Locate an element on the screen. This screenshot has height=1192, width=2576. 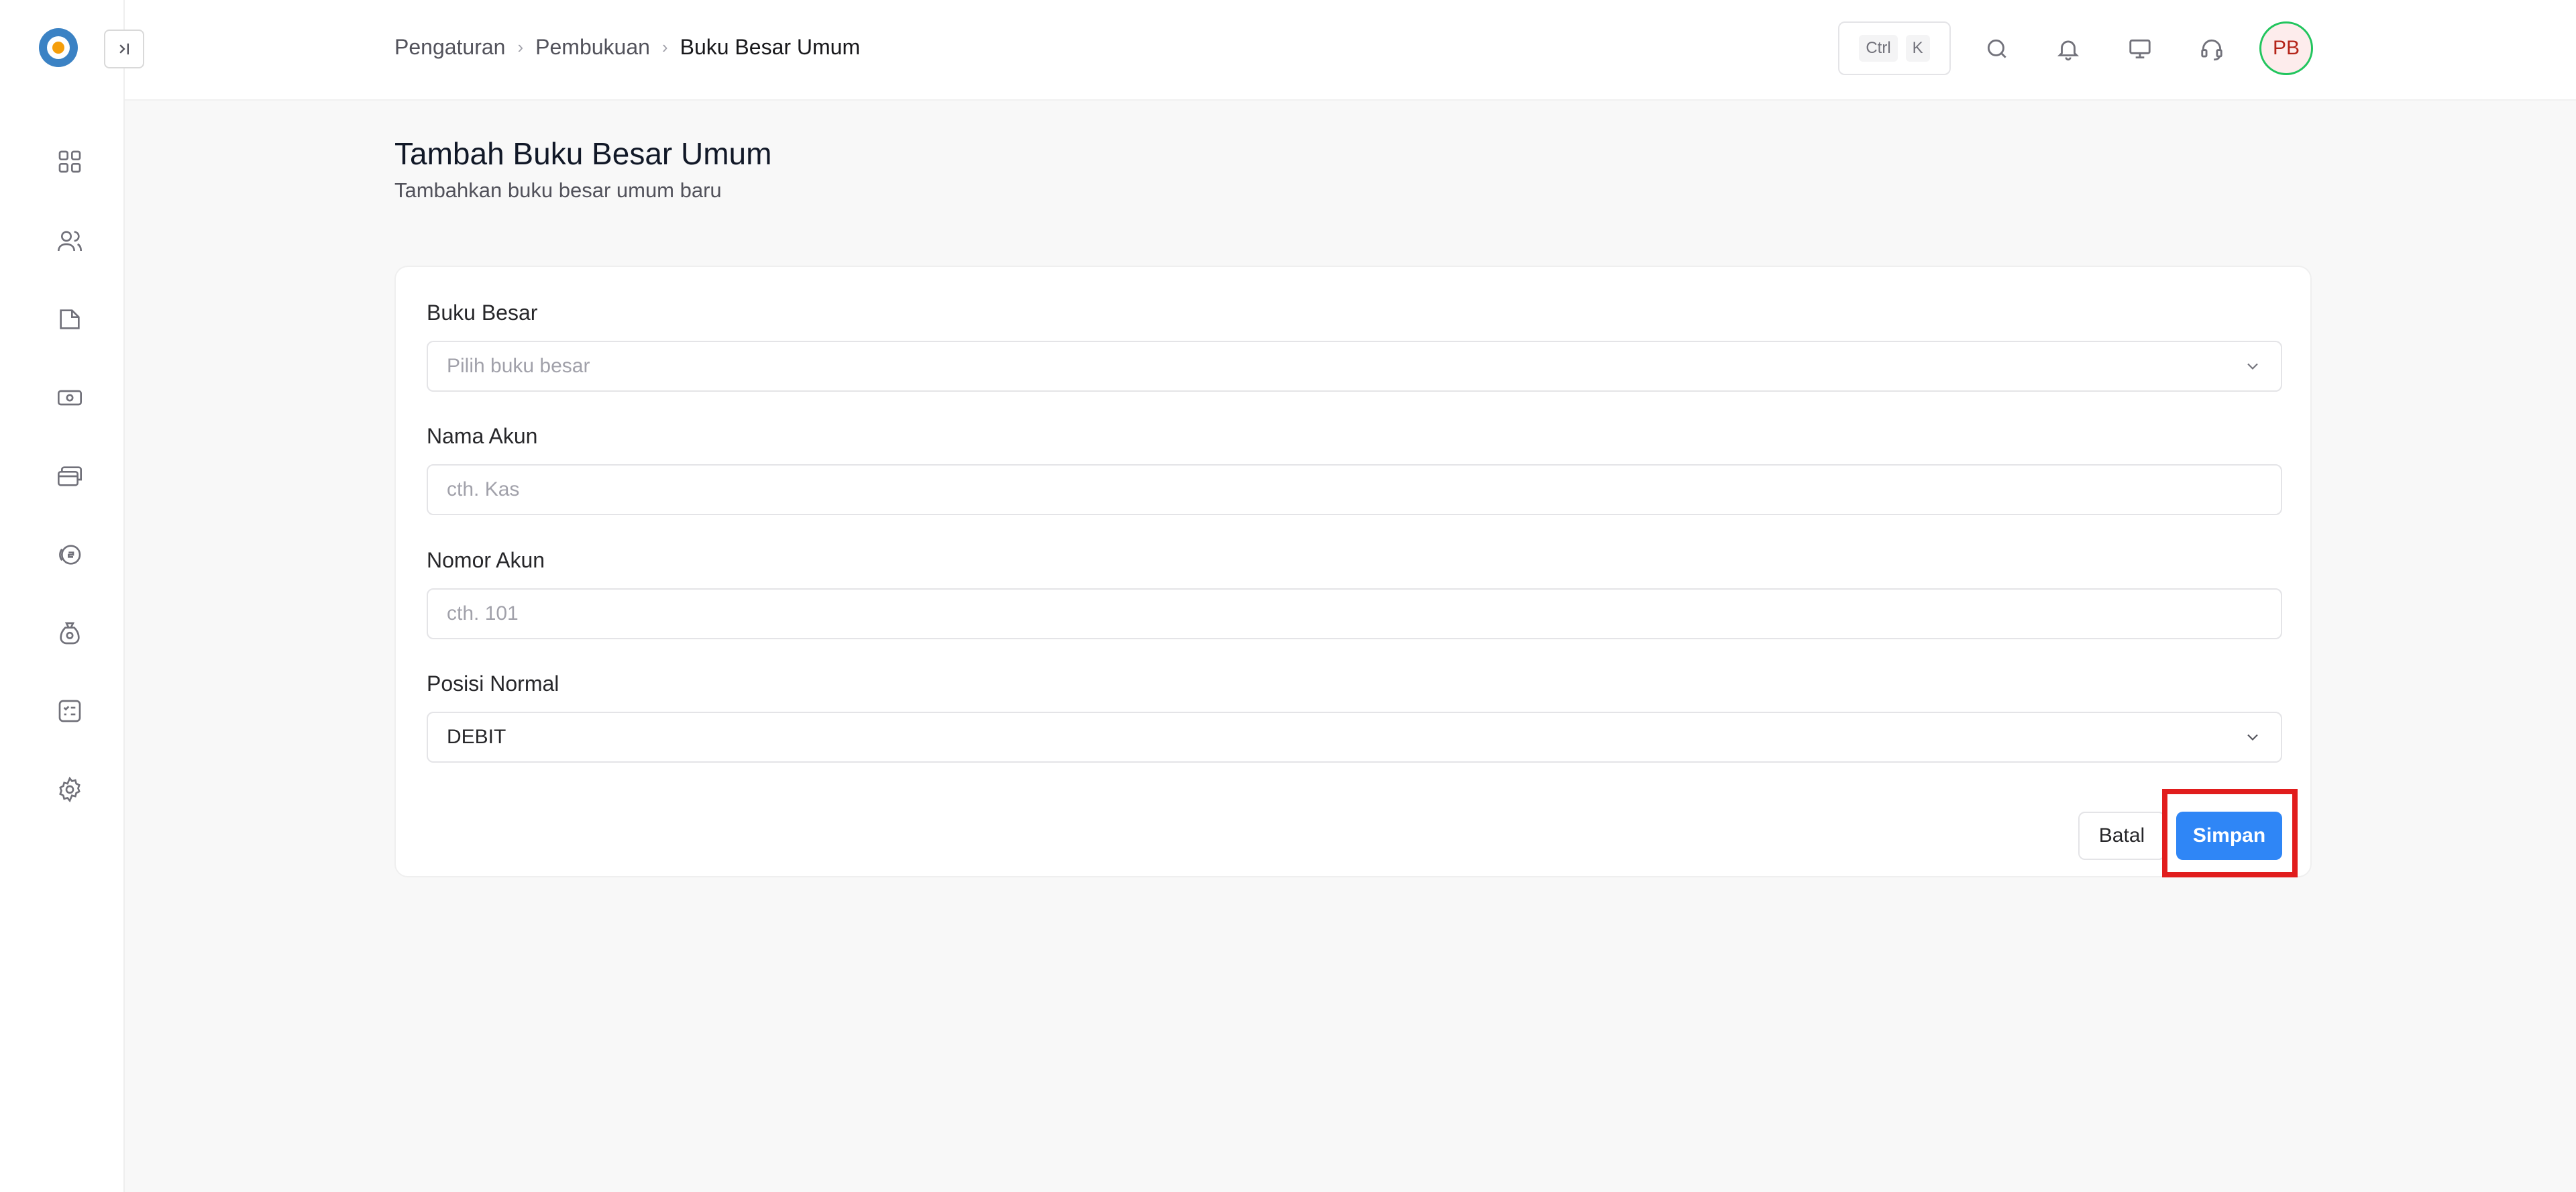
ledger-label: Buku Besar is located at coordinates (482, 313).